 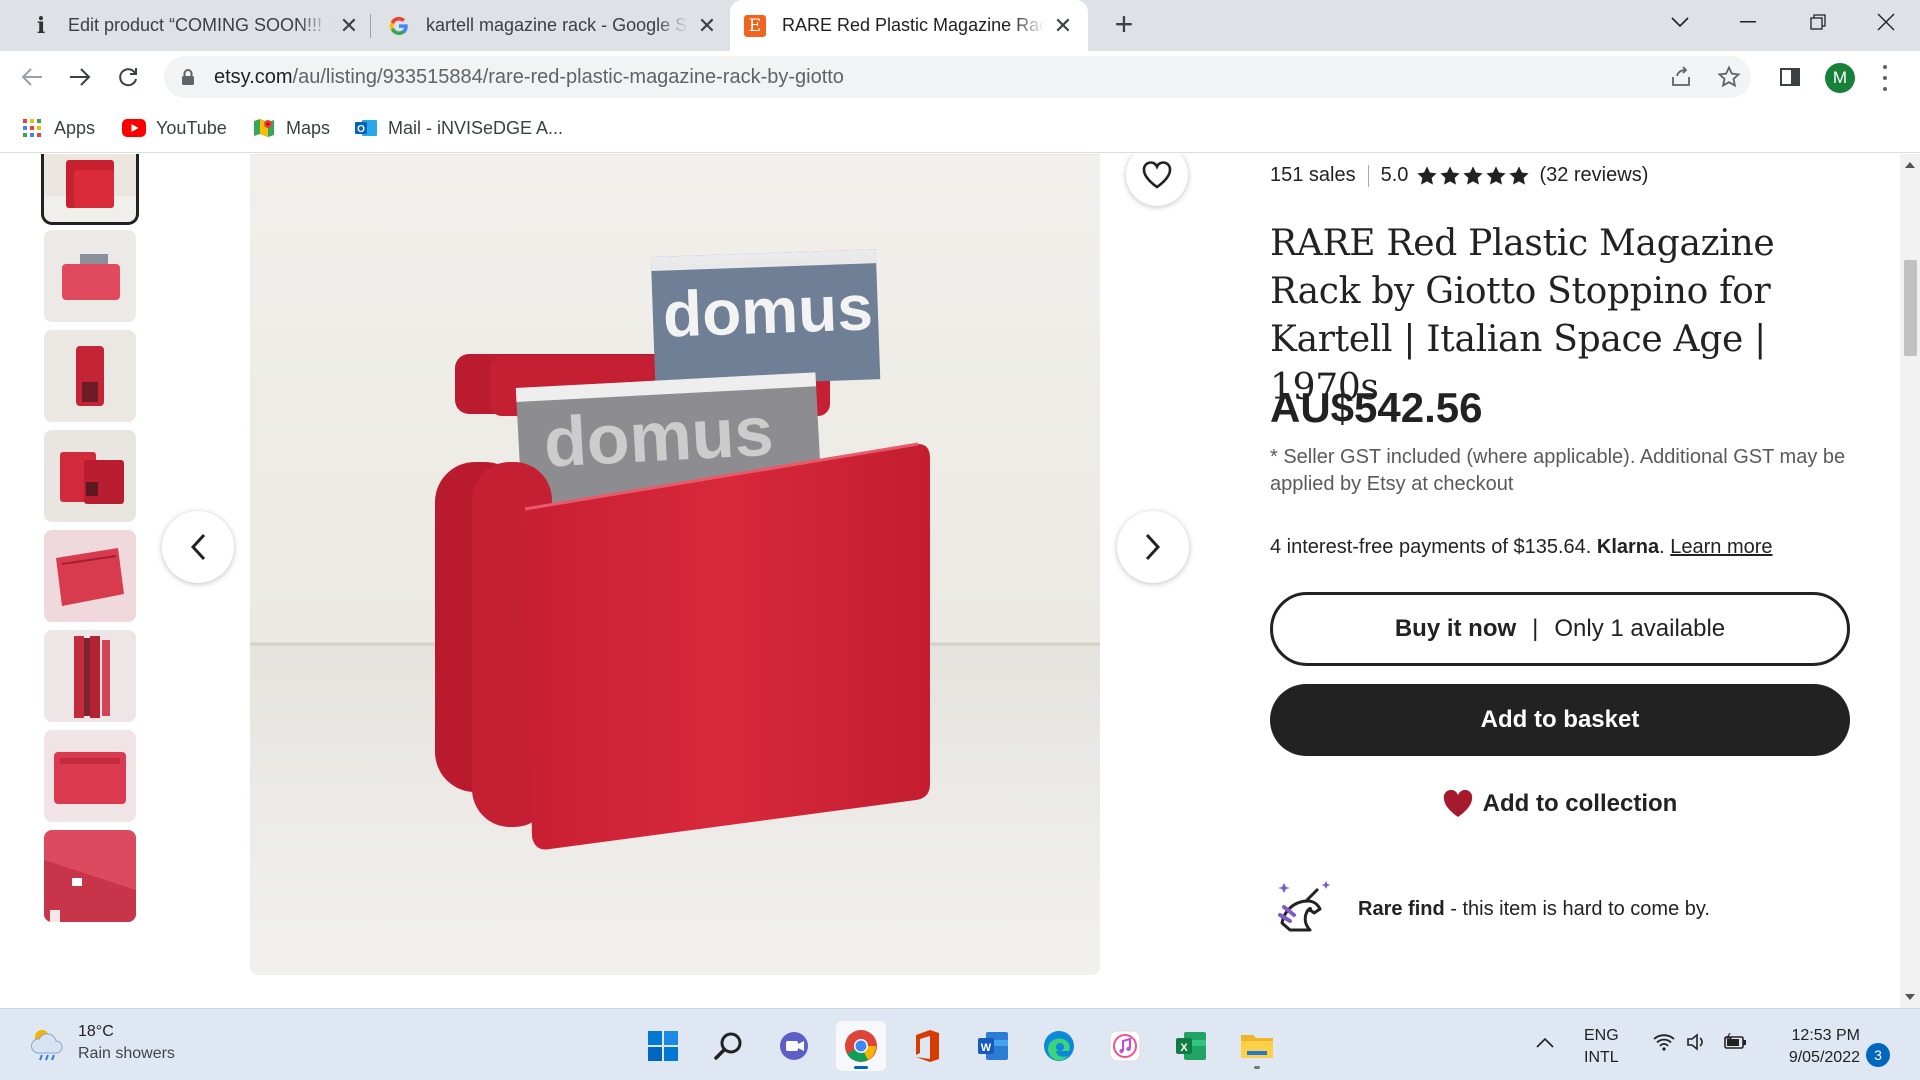 I want to click on volume-icon, so click(x=1697, y=1045).